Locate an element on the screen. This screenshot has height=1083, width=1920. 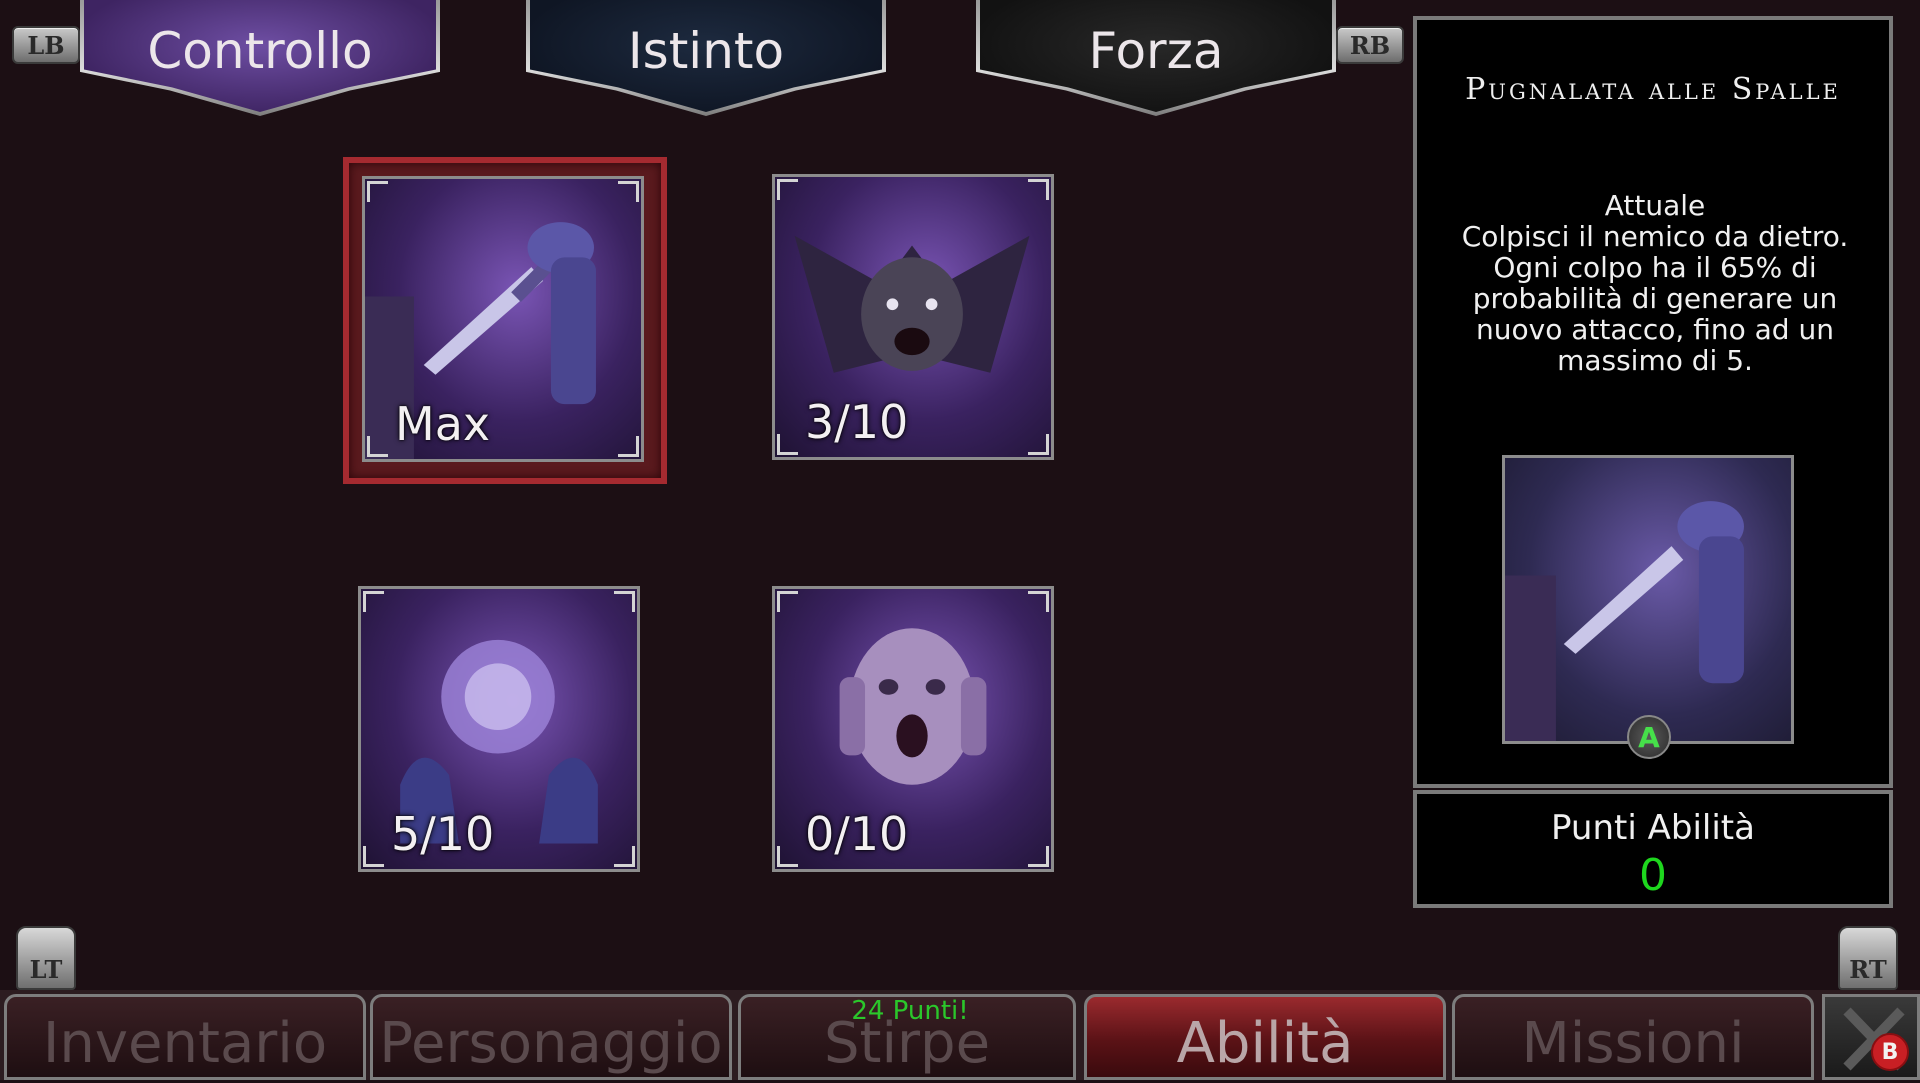
tab-istinto: Istinto is located at coordinates (706, 56).